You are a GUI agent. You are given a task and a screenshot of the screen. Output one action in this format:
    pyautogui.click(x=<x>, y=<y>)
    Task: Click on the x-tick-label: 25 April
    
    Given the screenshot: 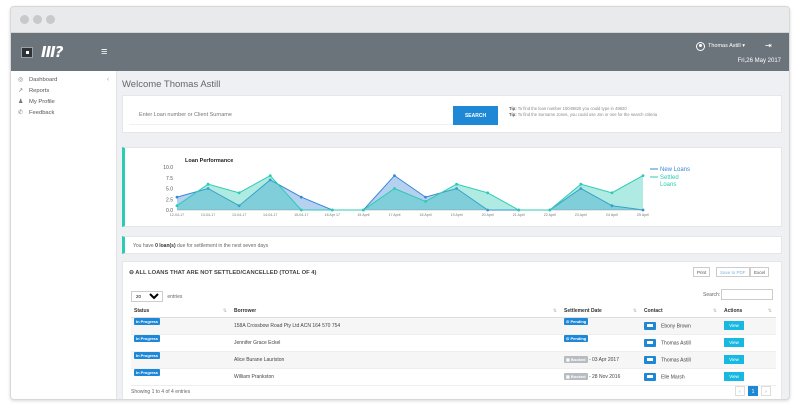 What is the action you would take?
    pyautogui.click(x=643, y=215)
    